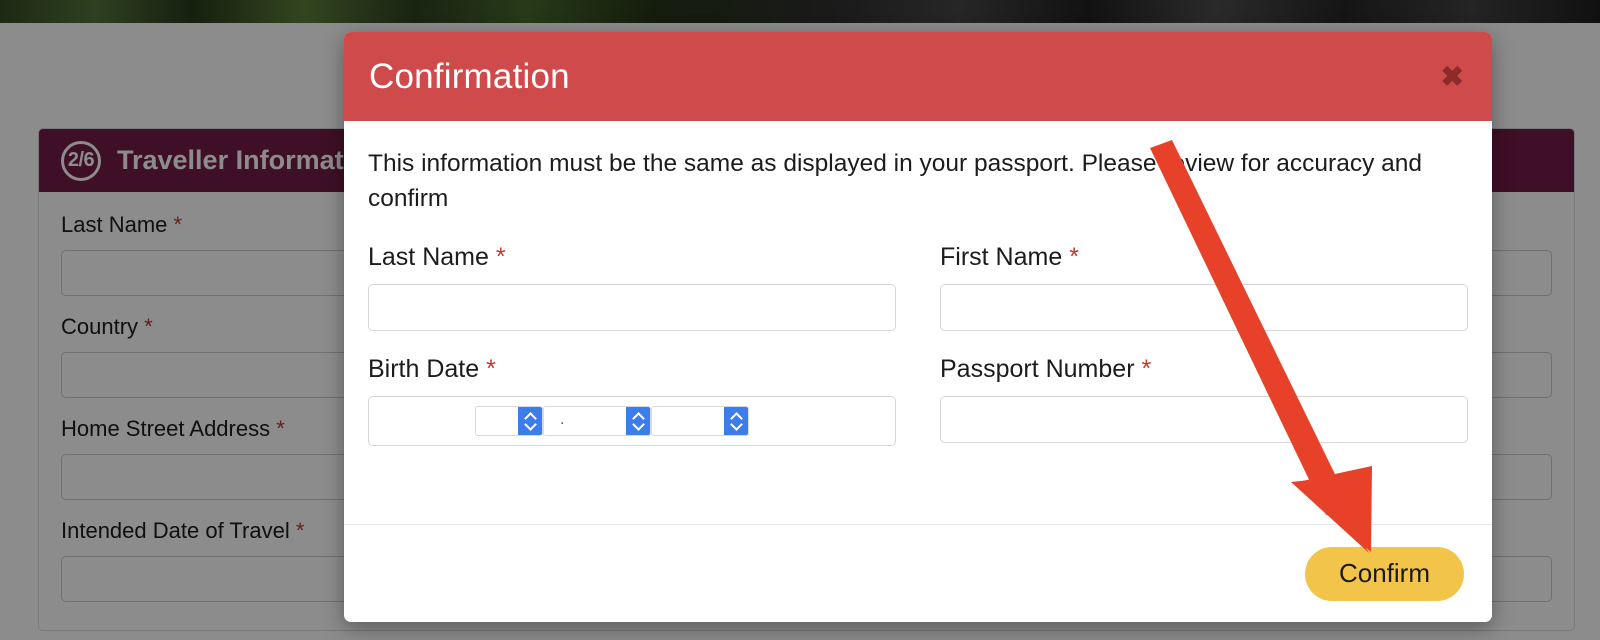 The height and width of the screenshot is (640, 1600). I want to click on bg-label-text: Home Street Address, so click(166, 428).